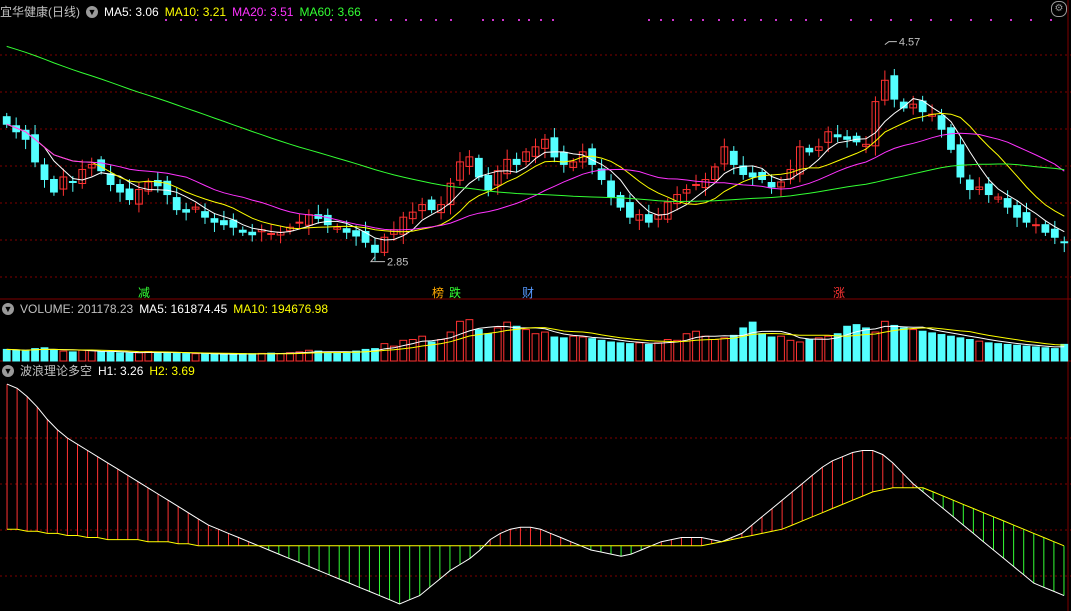 The width and height of the screenshot is (1071, 611). What do you see at coordinates (263, 12) in the screenshot?
I see `ma20-readout: MA20: 3.51` at bounding box center [263, 12].